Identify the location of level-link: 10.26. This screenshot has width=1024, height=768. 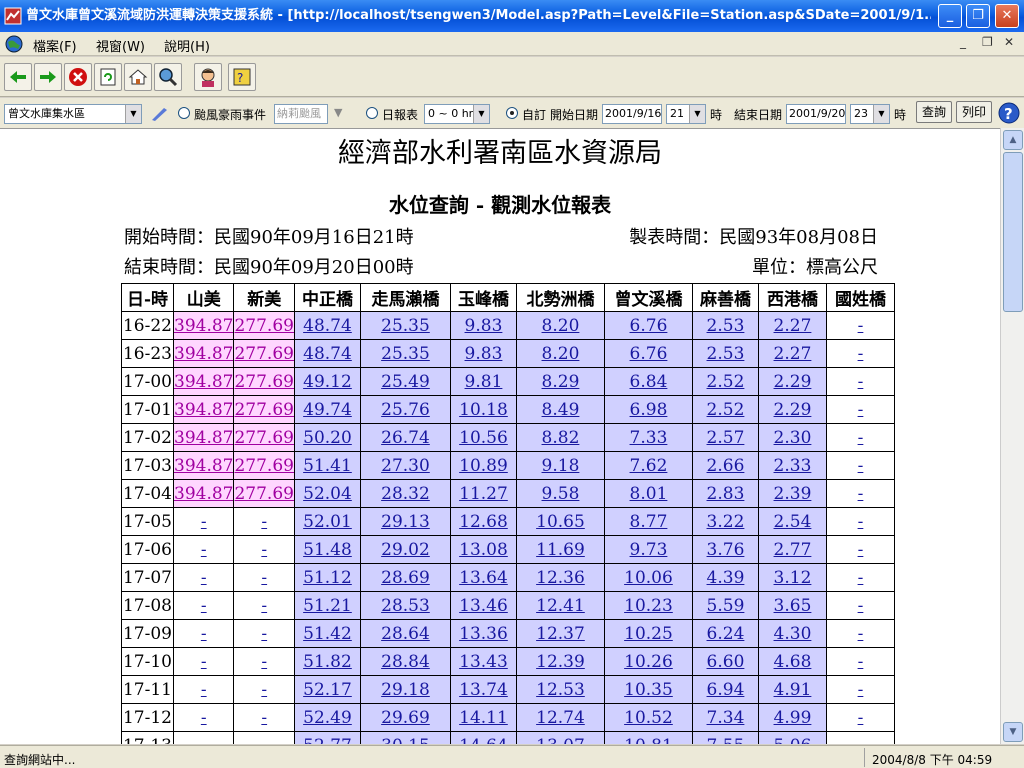
(648, 662).